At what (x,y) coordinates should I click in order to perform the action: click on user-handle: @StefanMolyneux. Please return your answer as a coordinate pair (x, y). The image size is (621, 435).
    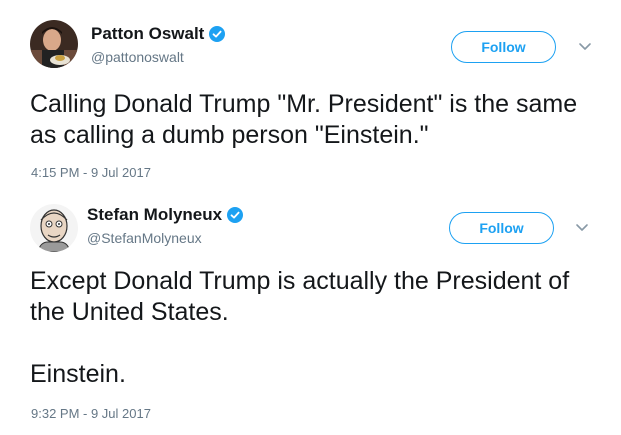
    Looking at the image, I should click on (144, 238).